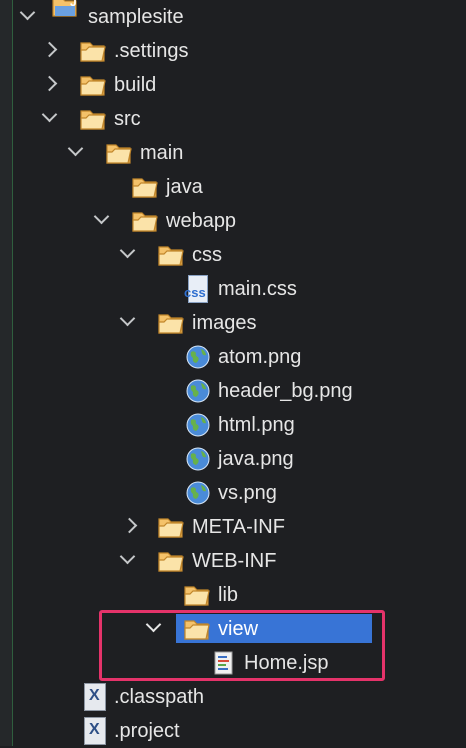 This screenshot has width=466, height=748. I want to click on tree-item-label: WEB-INF, so click(234, 561).